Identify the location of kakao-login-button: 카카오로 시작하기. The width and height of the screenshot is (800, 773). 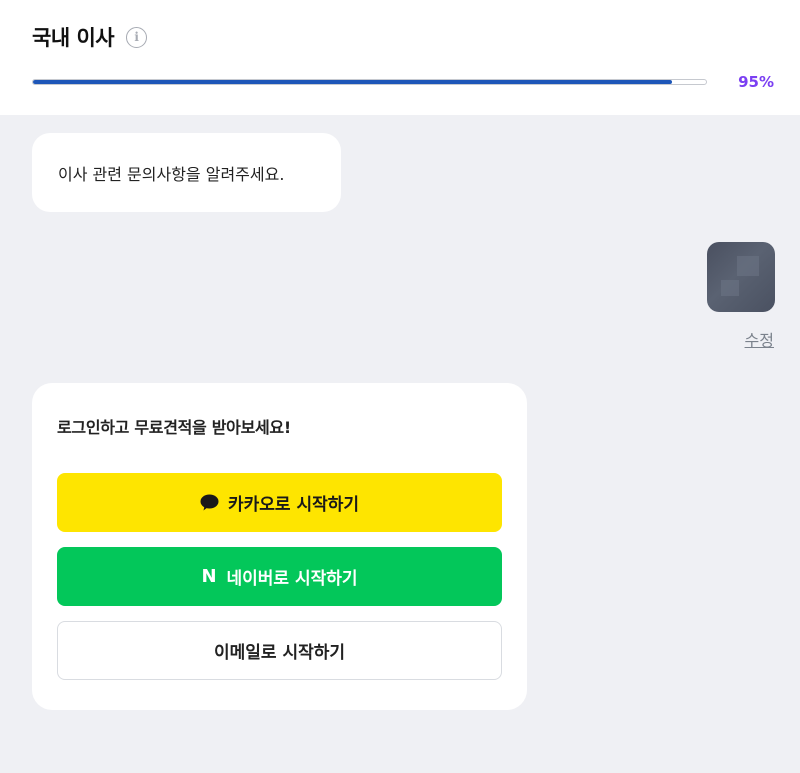
(279, 502).